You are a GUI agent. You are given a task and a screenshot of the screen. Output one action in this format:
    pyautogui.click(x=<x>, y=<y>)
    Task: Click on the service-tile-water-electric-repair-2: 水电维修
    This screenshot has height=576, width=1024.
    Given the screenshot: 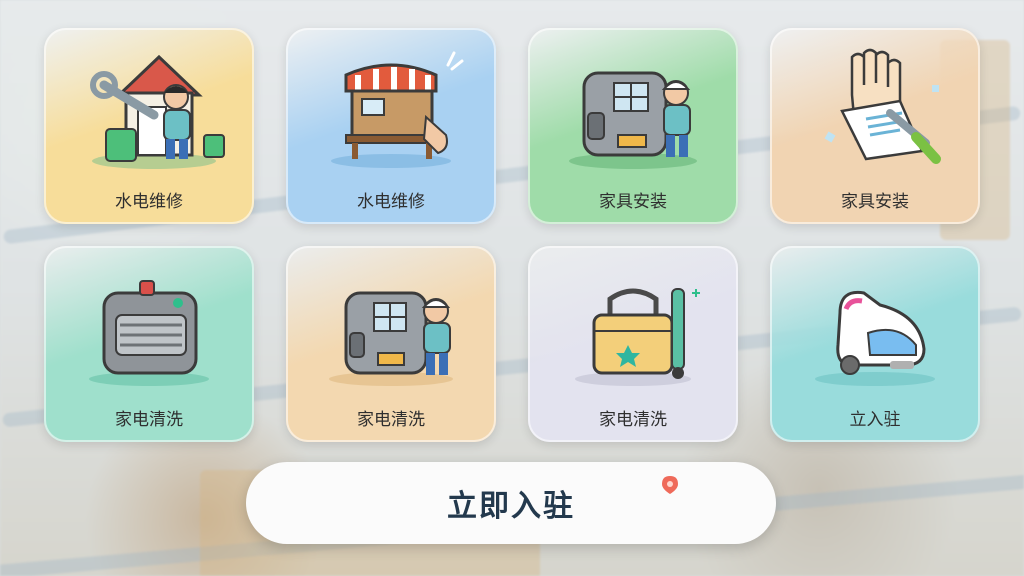 What is the action you would take?
    pyautogui.click(x=391, y=126)
    